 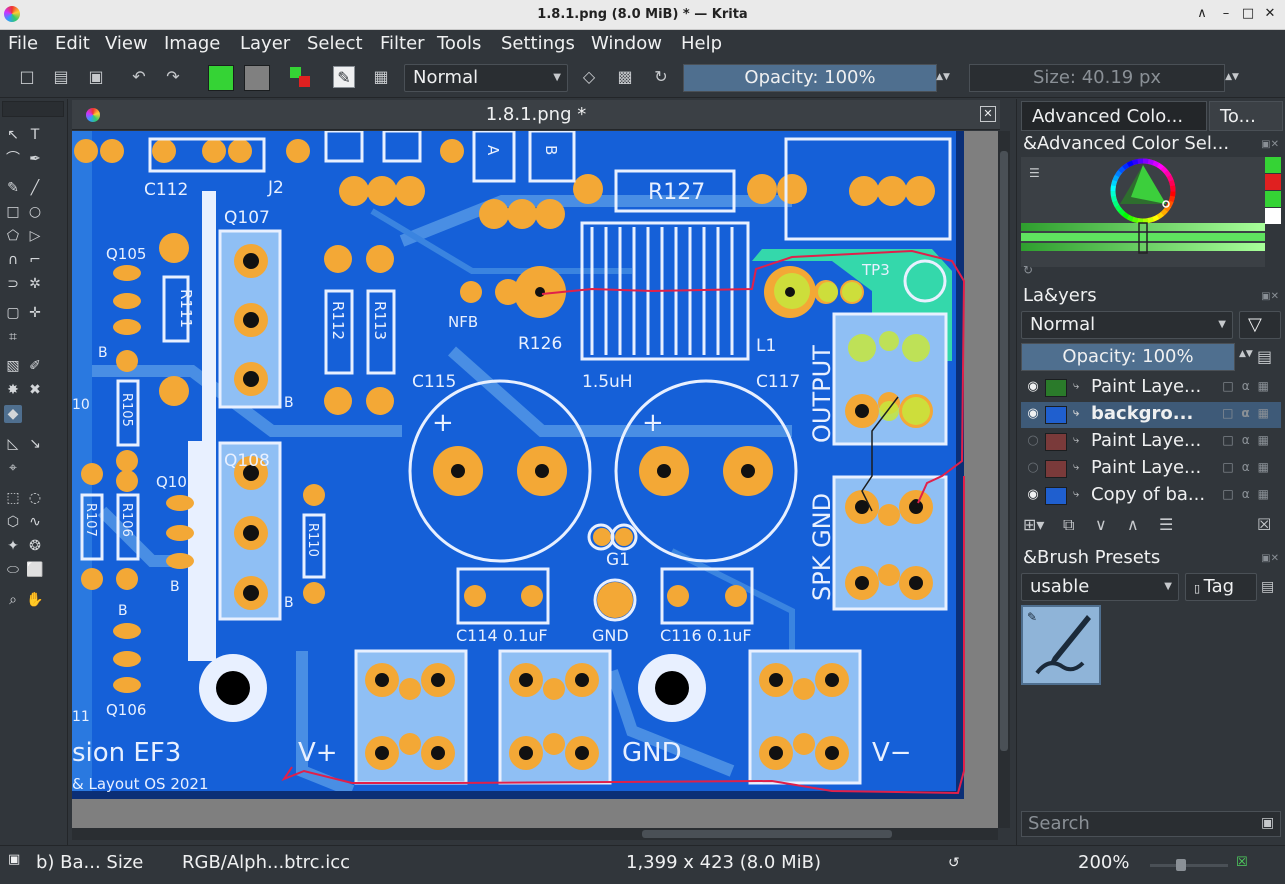 I want to click on assistant-tool-icon: ↘, so click(x=35, y=444).